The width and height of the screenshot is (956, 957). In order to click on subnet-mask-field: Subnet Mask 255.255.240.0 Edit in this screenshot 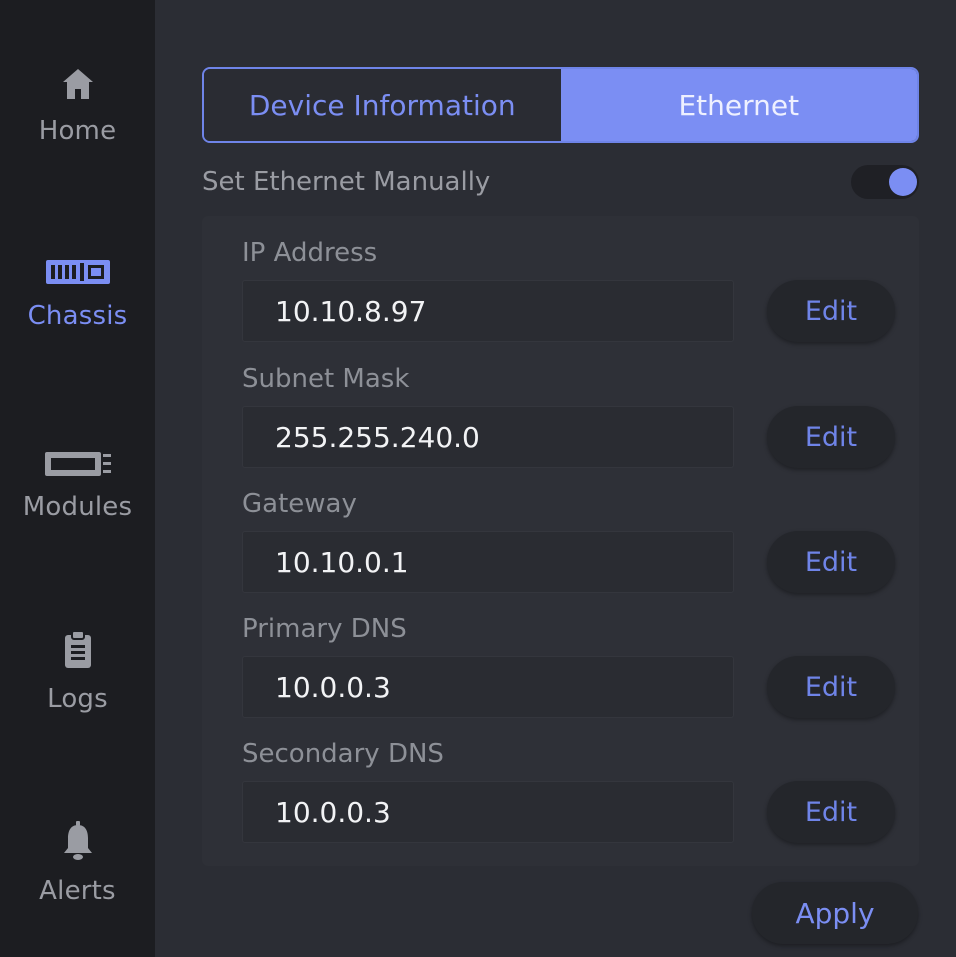, I will do `click(572, 416)`.